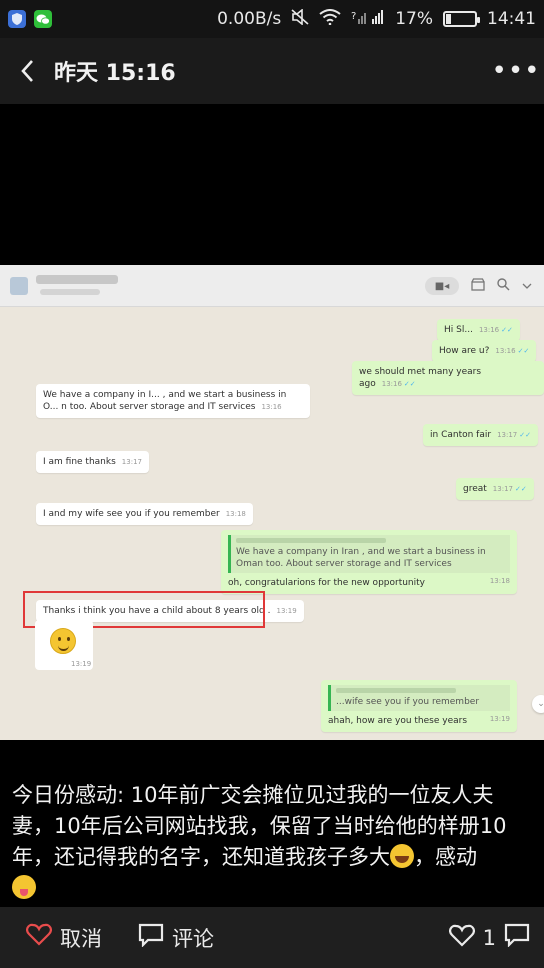  Describe the element at coordinates (272, 286) in the screenshot. I see `chat-header: ■◂` at that location.